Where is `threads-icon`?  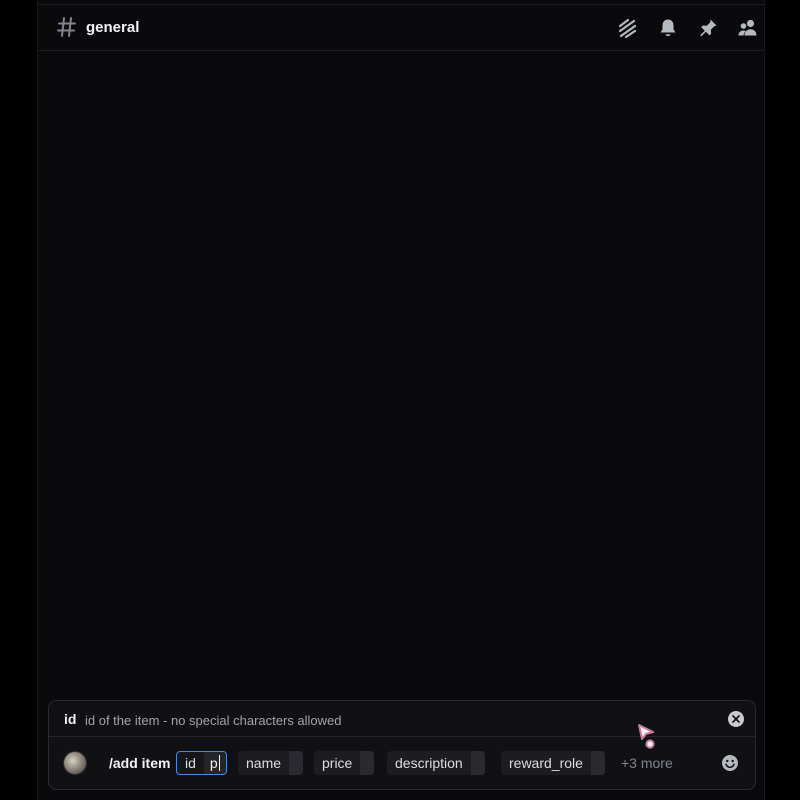 threads-icon is located at coordinates (627, 28).